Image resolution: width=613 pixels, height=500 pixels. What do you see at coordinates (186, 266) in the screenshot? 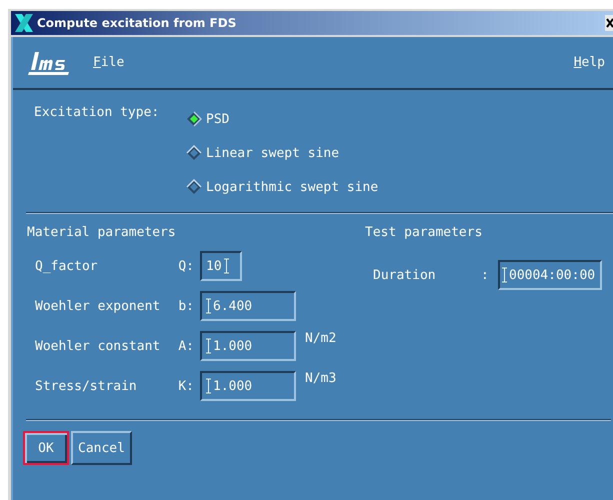
I see `symbol-label: Q:` at bounding box center [186, 266].